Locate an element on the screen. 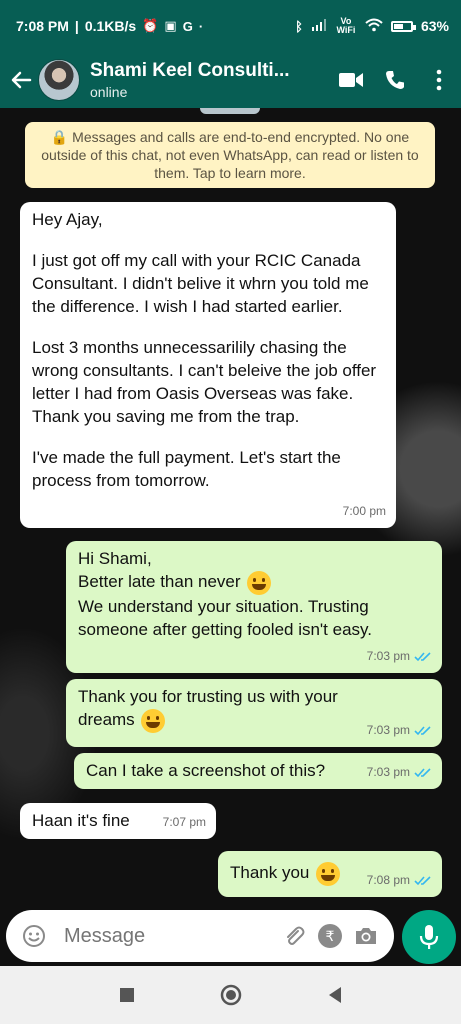  message-input is located at coordinates (169, 936).